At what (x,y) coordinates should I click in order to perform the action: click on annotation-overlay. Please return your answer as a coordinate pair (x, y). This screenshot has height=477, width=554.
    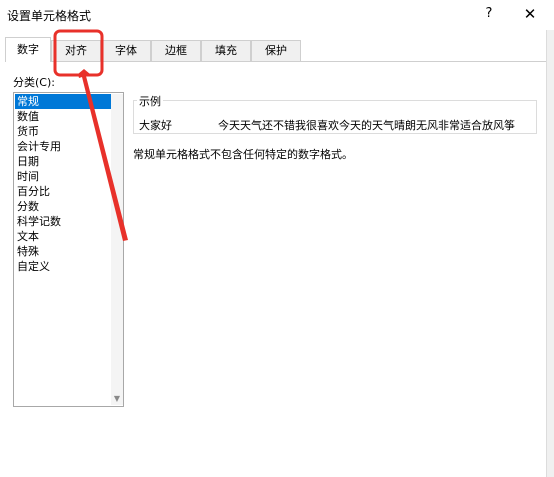
    Looking at the image, I should click on (90, 135).